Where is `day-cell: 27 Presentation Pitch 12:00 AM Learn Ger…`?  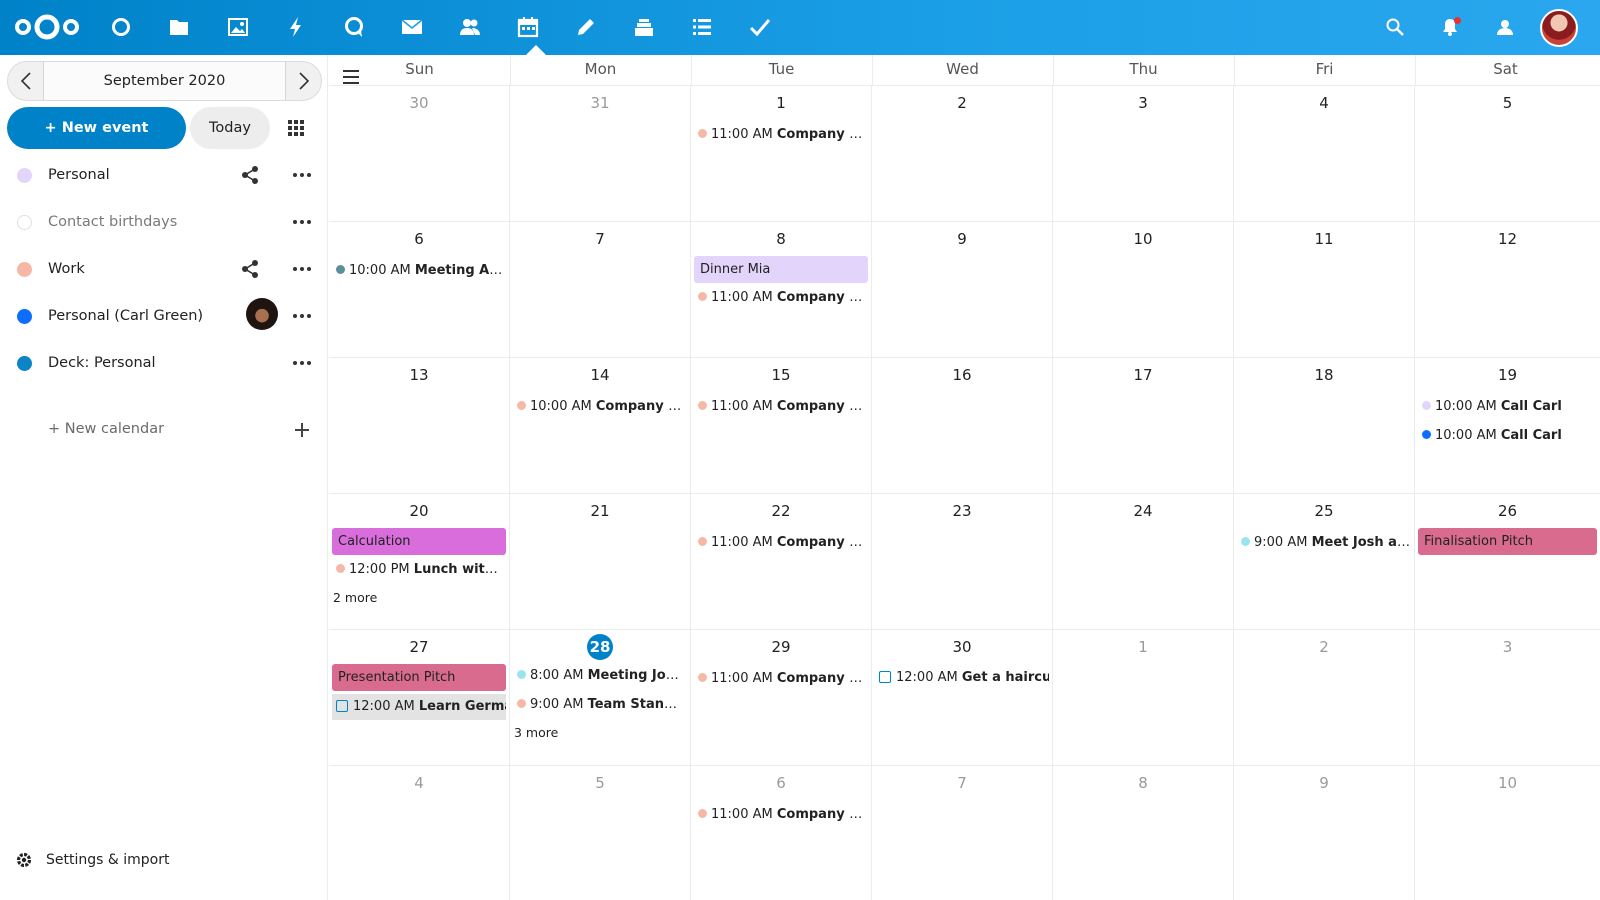
day-cell: 27 Presentation Pitch 12:00 AM Learn Ger… is located at coordinates (419, 698).